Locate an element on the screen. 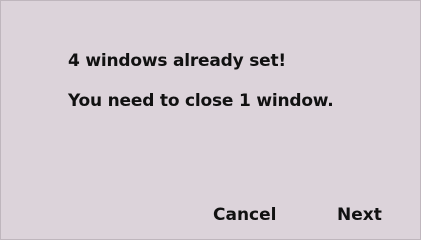  next-button: Next is located at coordinates (359, 215).